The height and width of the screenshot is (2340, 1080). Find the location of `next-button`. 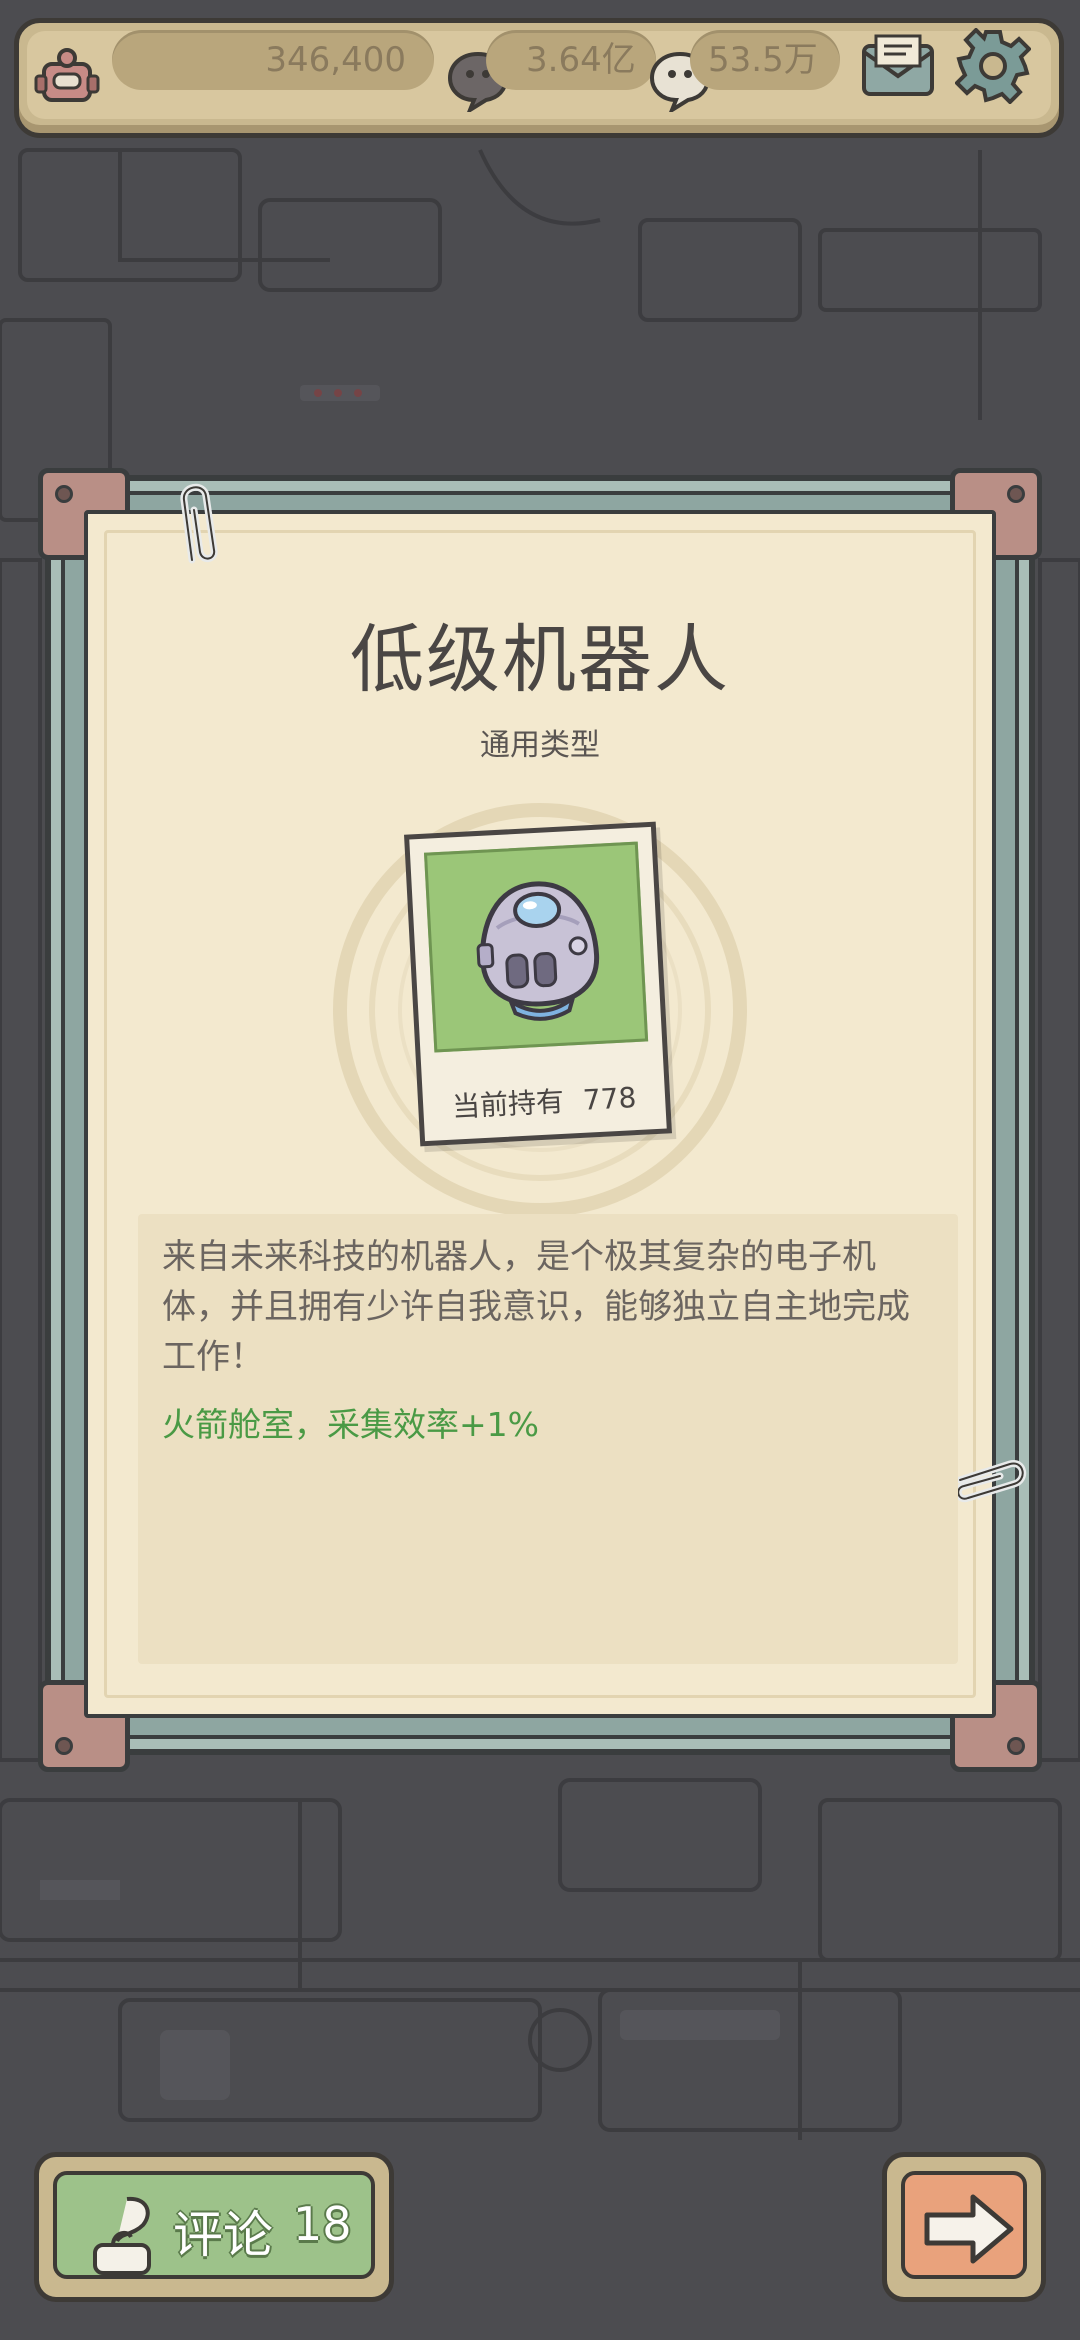

next-button is located at coordinates (964, 2227).